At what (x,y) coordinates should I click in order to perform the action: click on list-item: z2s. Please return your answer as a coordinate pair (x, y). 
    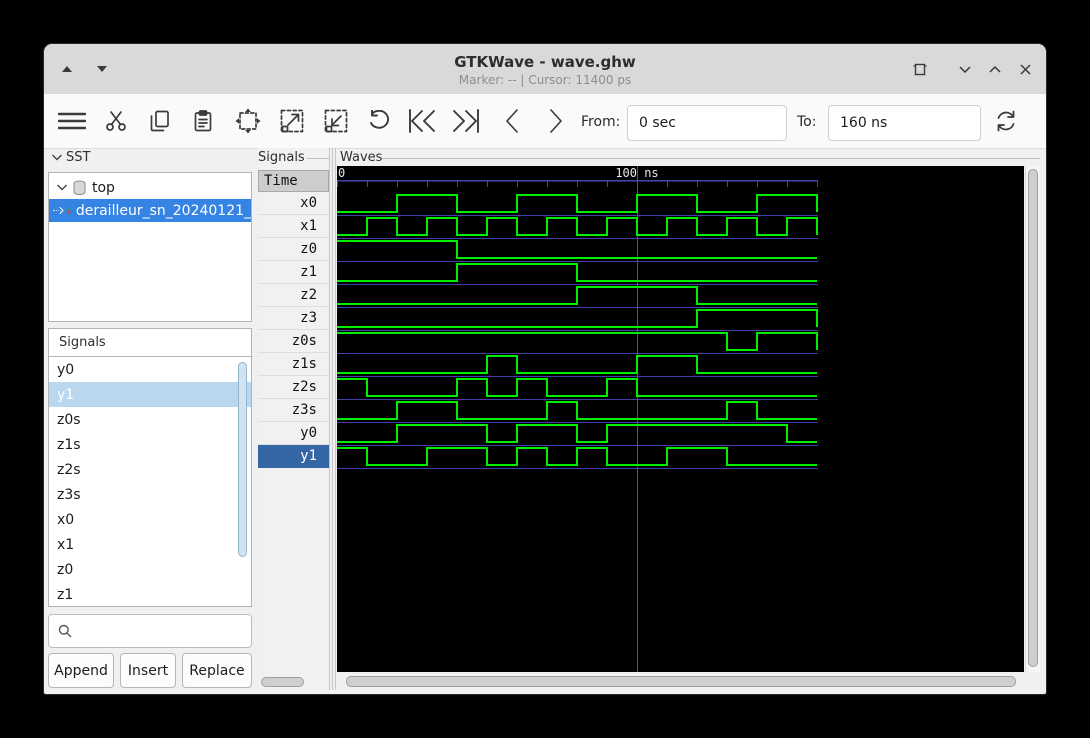
    Looking at the image, I should click on (150, 469).